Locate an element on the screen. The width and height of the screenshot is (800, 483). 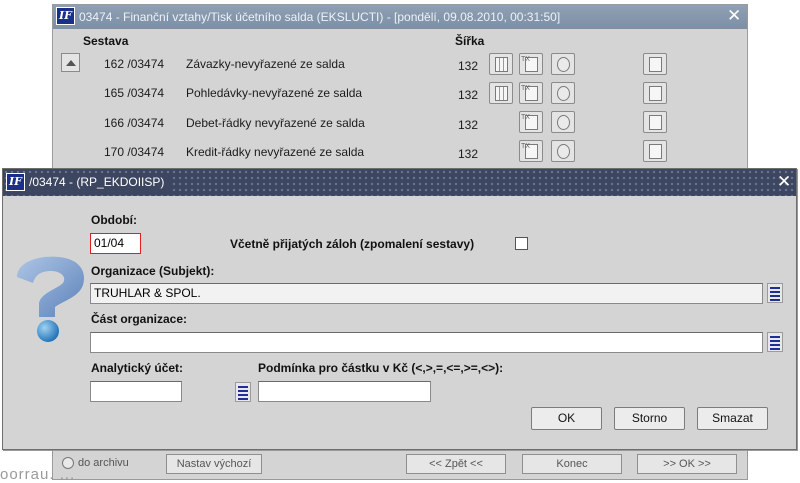
organization-part-input is located at coordinates (426, 342).